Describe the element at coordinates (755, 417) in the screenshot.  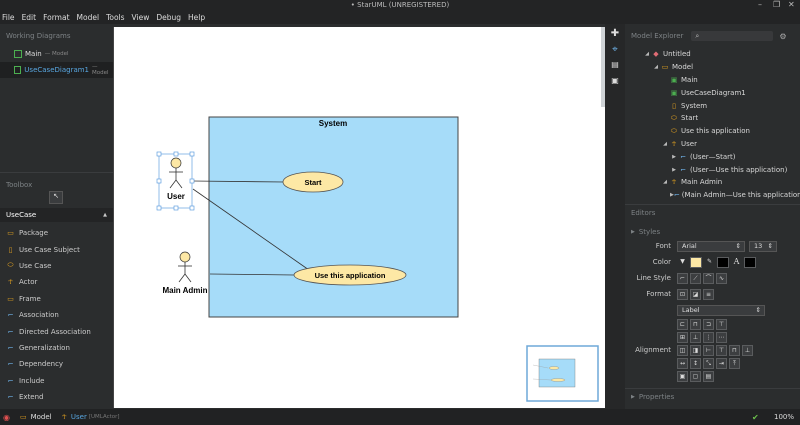
I see `validation-ok-icon: ✔` at that location.